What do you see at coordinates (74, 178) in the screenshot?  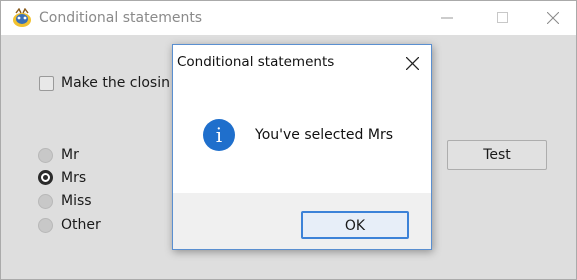 I see `radio-mrs-label: Mrs` at bounding box center [74, 178].